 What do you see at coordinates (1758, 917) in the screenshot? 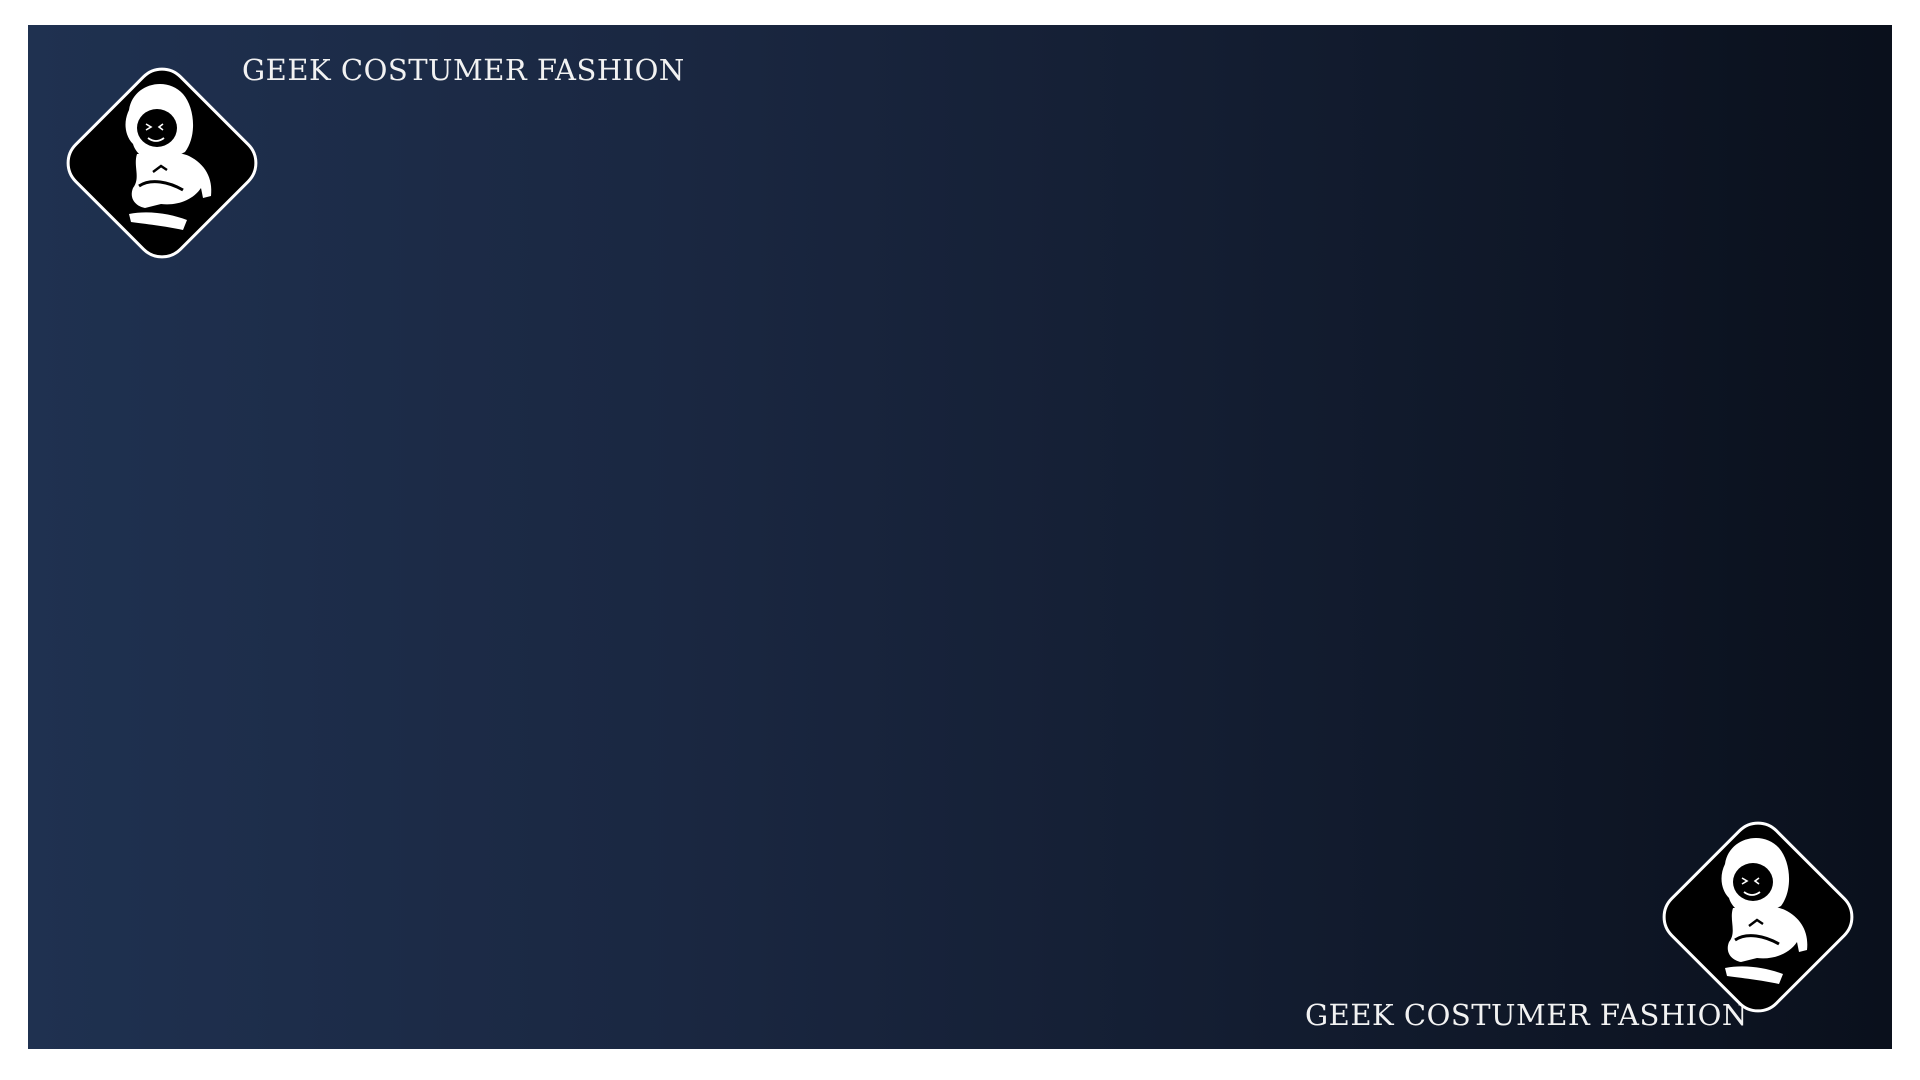
I see `hooded-figure-logo-icon` at bounding box center [1758, 917].